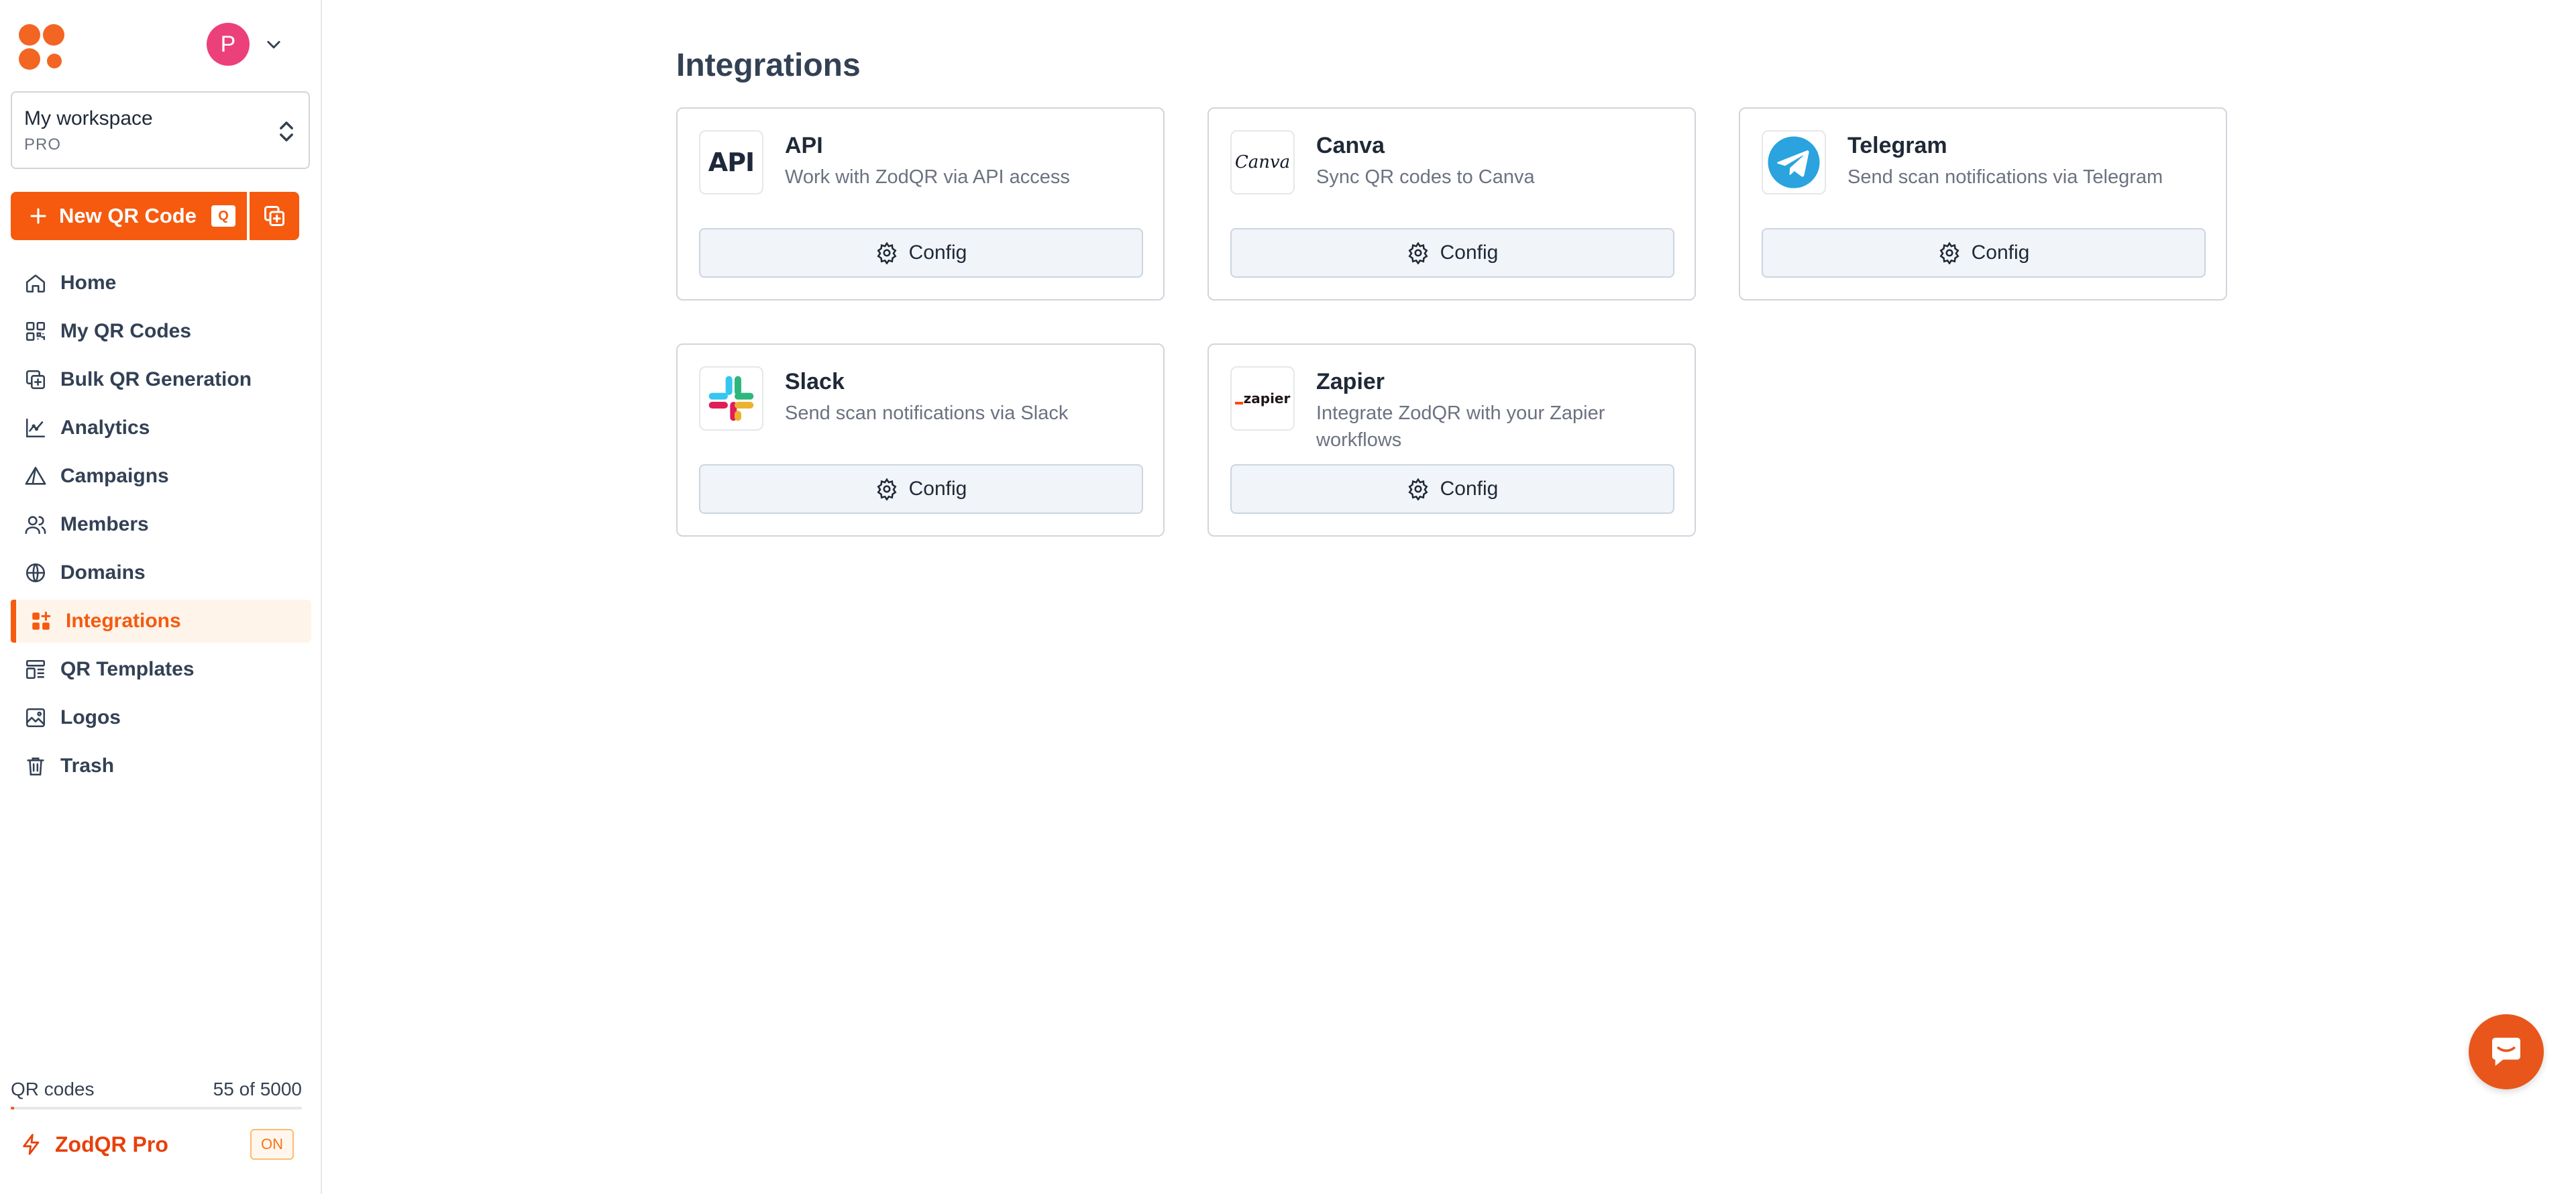 This screenshot has width=2576, height=1194. What do you see at coordinates (161, 718) in the screenshot?
I see `sidebar-item-logos: Logos` at bounding box center [161, 718].